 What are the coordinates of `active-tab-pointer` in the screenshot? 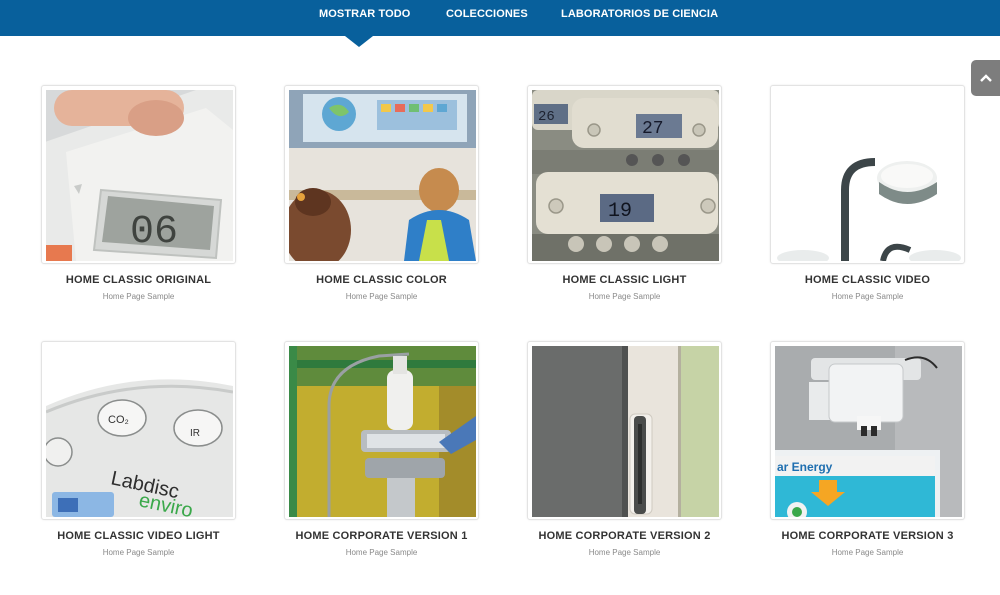 It's located at (359, 41).